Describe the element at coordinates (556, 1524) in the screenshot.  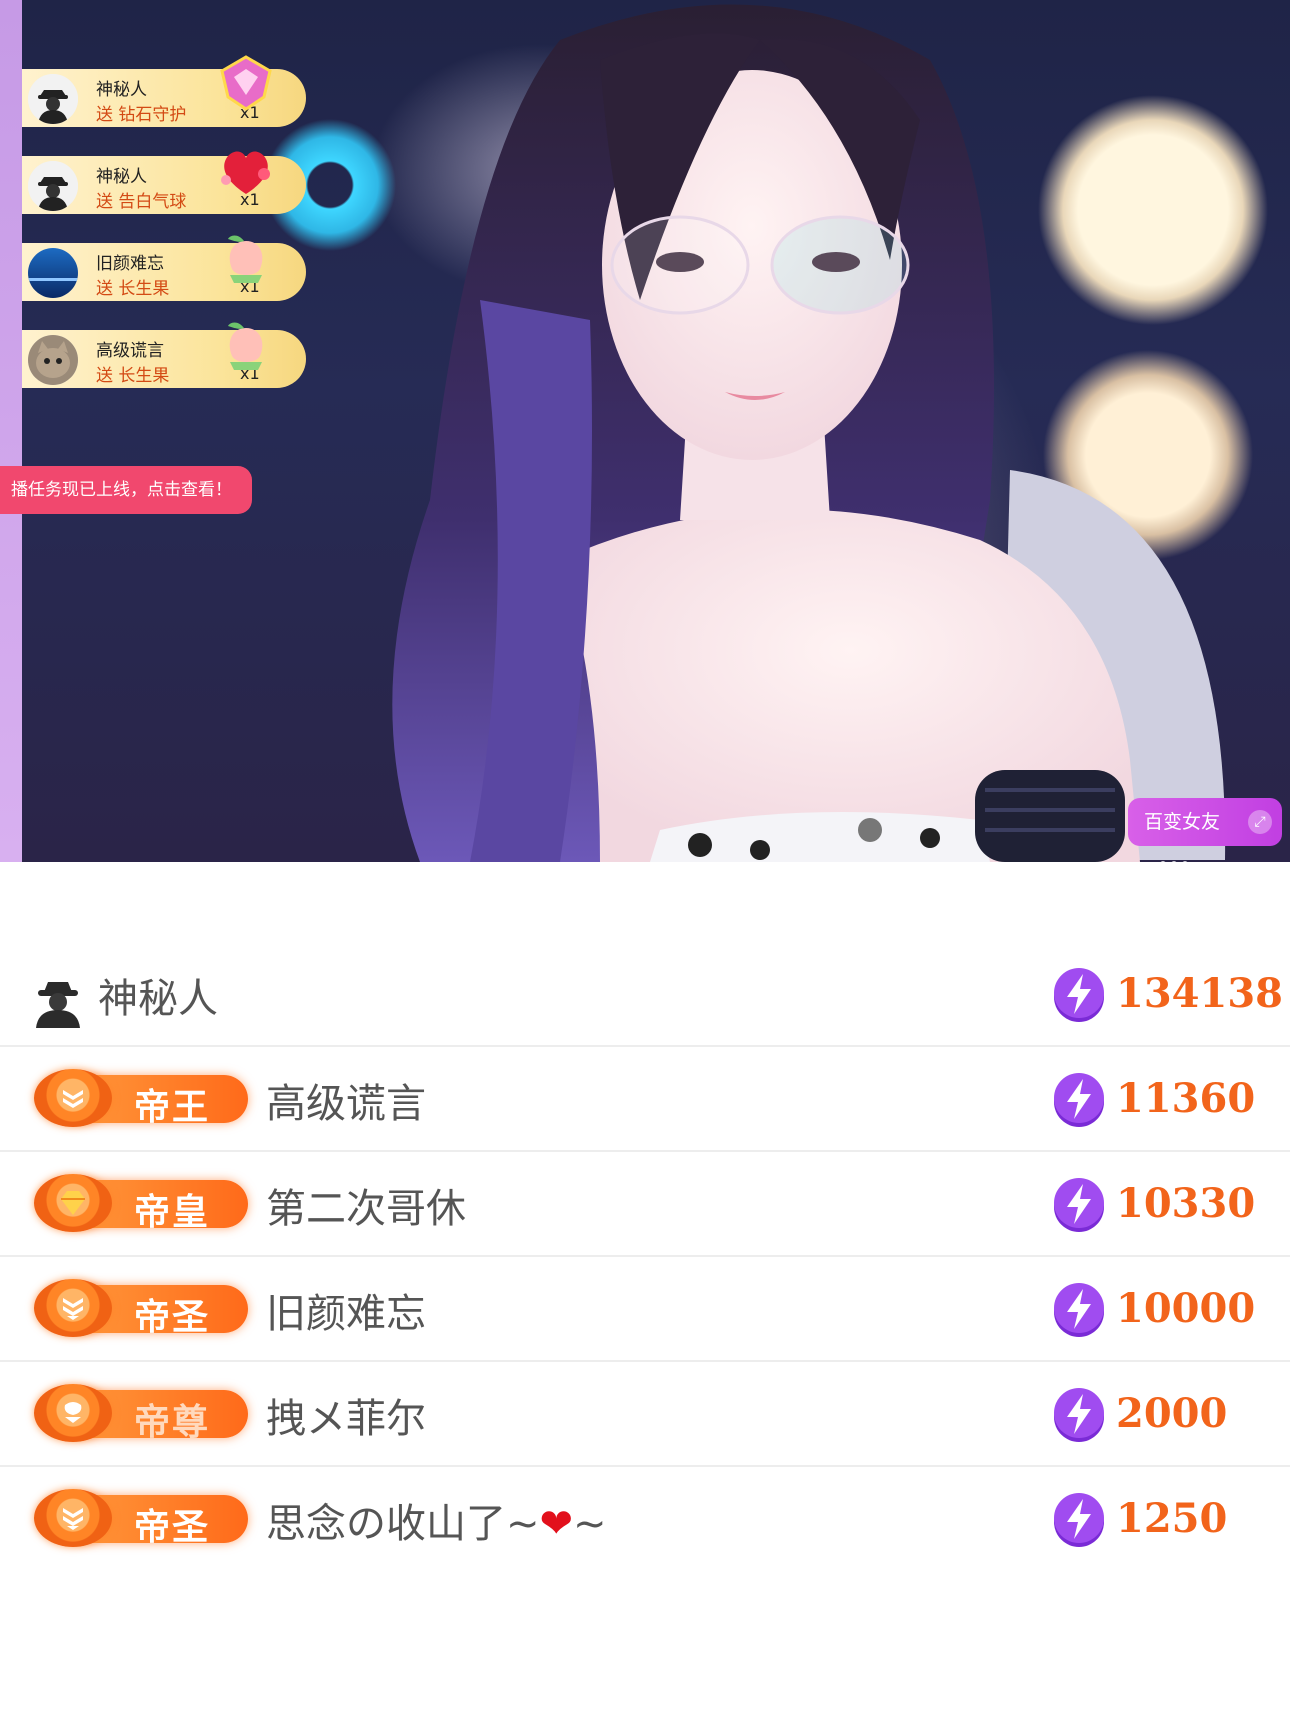
I see `heart-emoji: ❤` at that location.